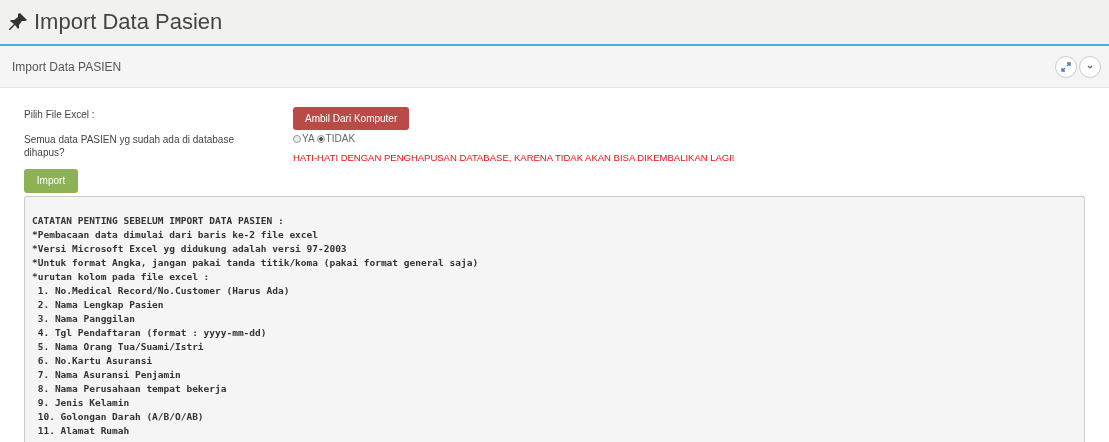  What do you see at coordinates (121, 276) in the screenshot?
I see `note-line: *urutan kolom pada file excel :` at bounding box center [121, 276].